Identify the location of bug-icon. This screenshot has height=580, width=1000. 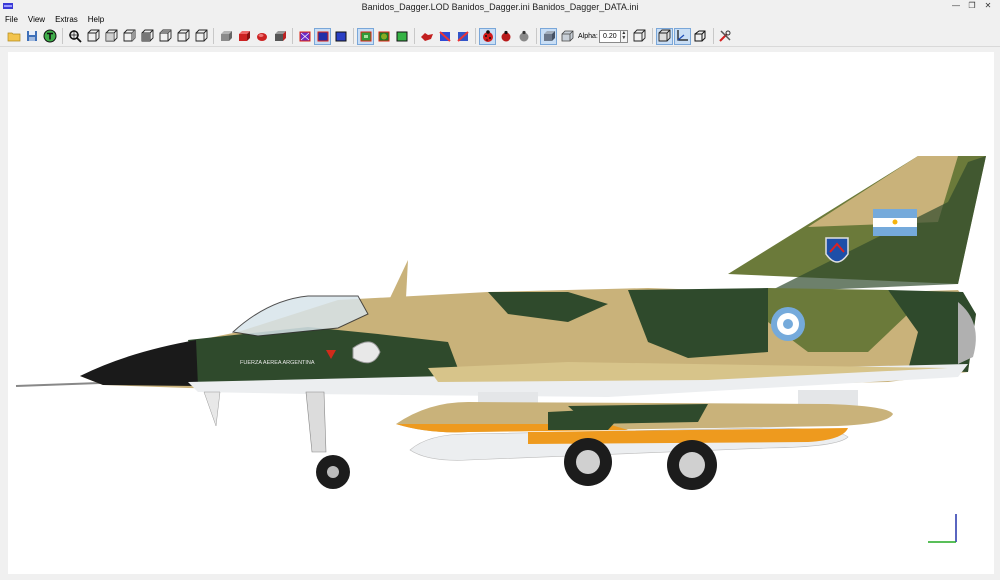
(505, 36).